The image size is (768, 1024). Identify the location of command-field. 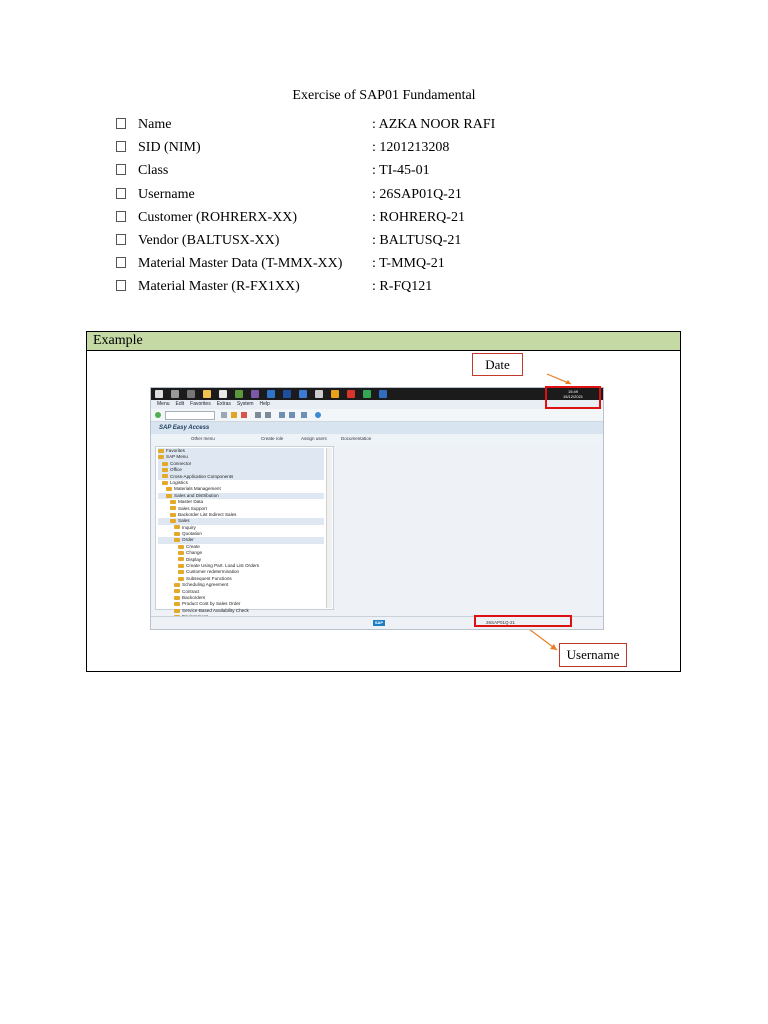
(190, 415).